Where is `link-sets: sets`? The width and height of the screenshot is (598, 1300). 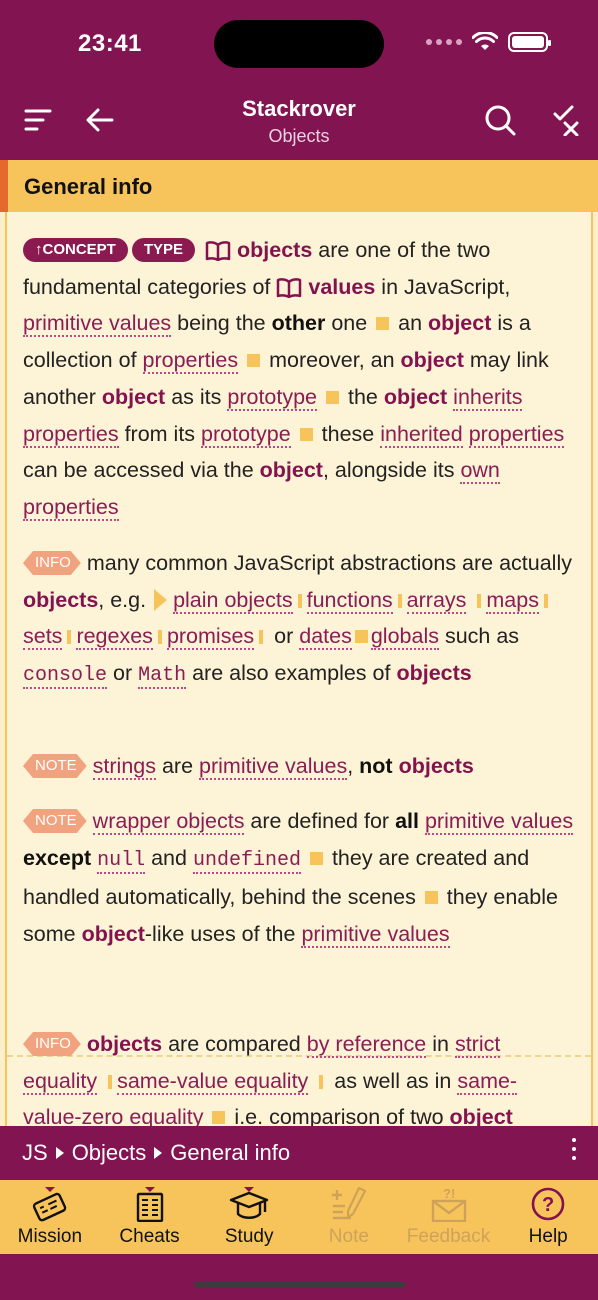 link-sets: sets is located at coordinates (43, 637).